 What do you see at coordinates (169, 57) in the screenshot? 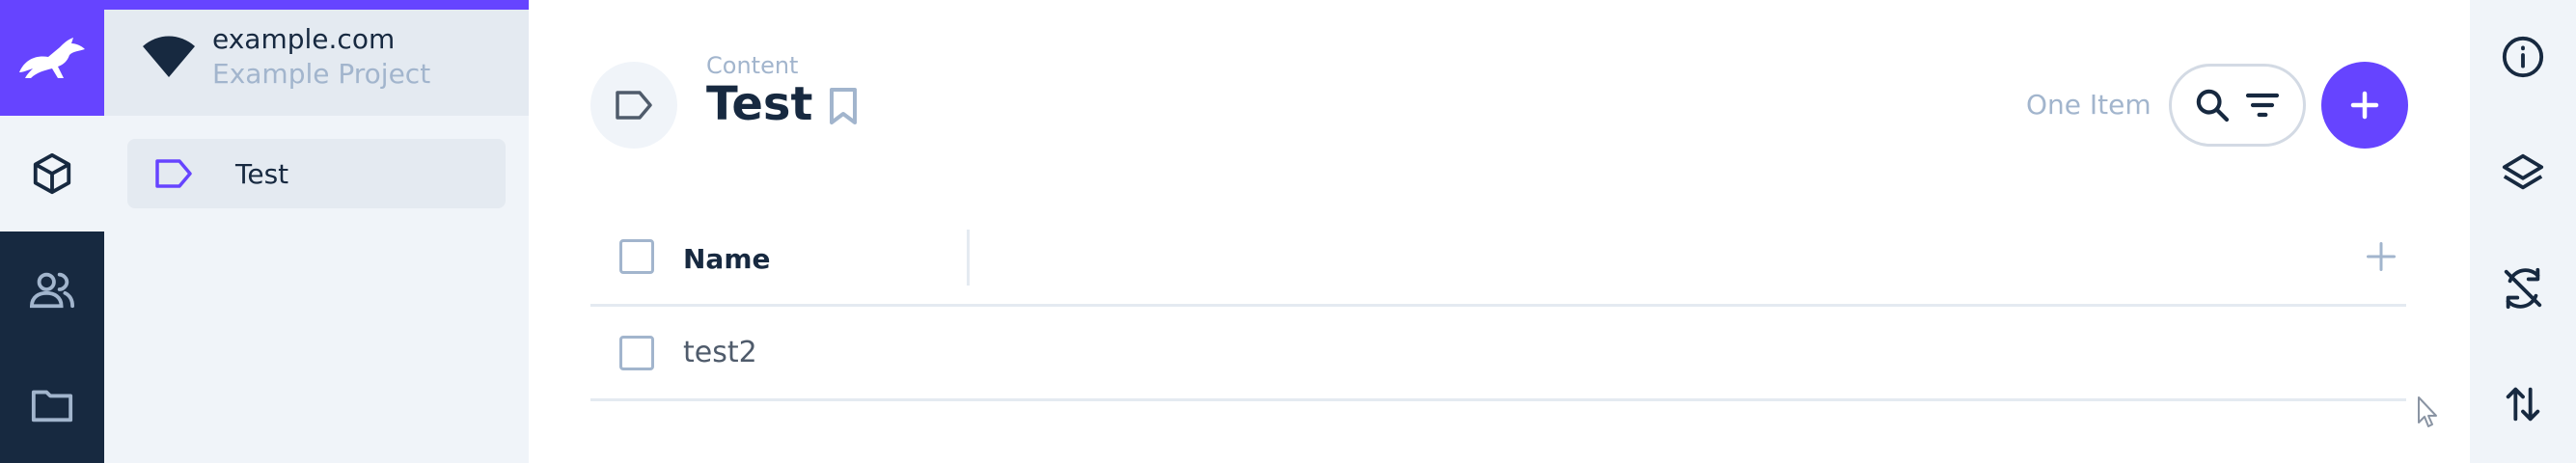
I see `wifi-icon` at bounding box center [169, 57].